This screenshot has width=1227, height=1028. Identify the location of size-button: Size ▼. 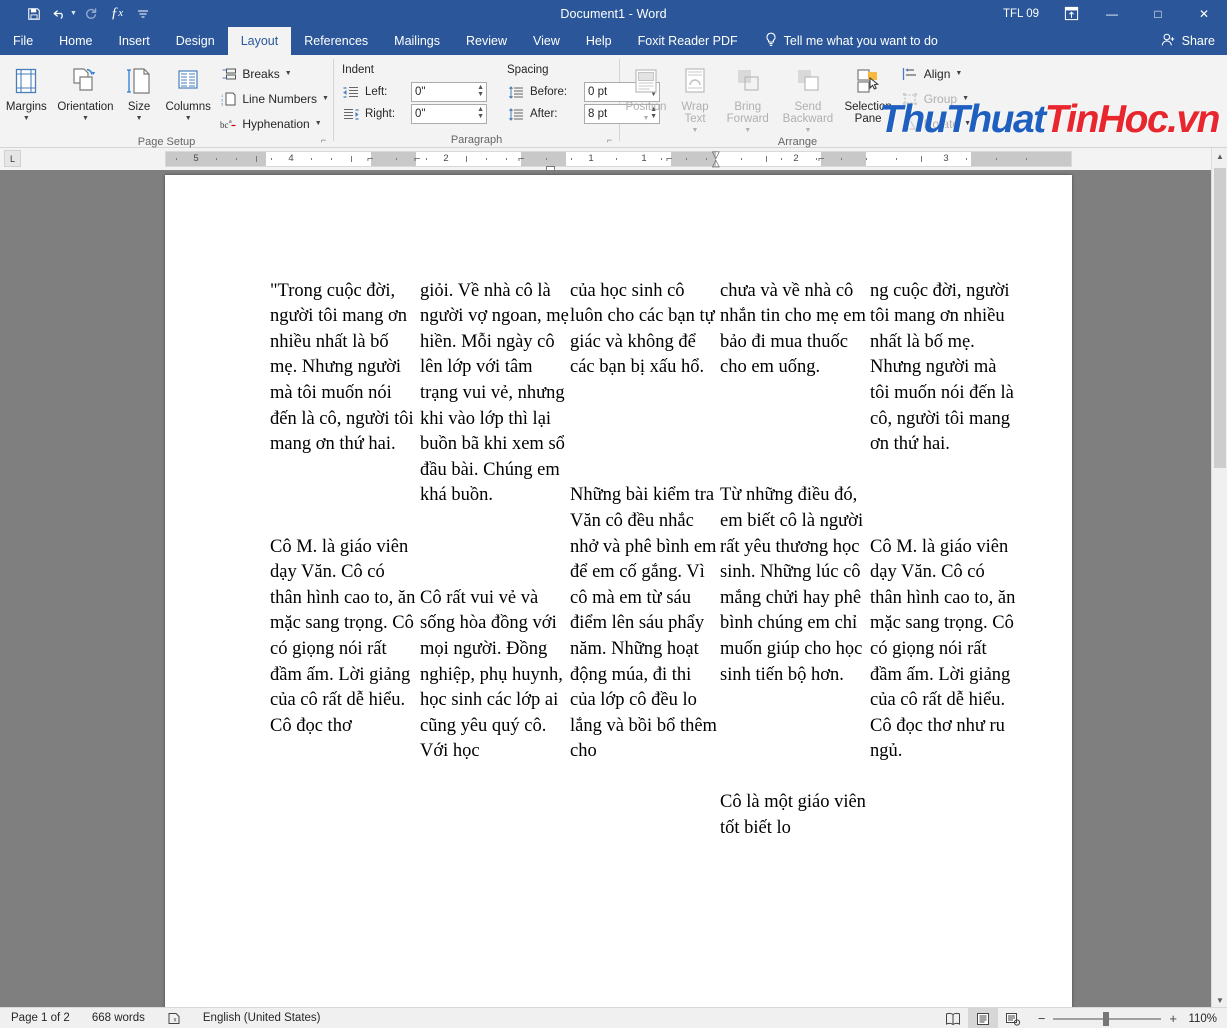
(139, 91).